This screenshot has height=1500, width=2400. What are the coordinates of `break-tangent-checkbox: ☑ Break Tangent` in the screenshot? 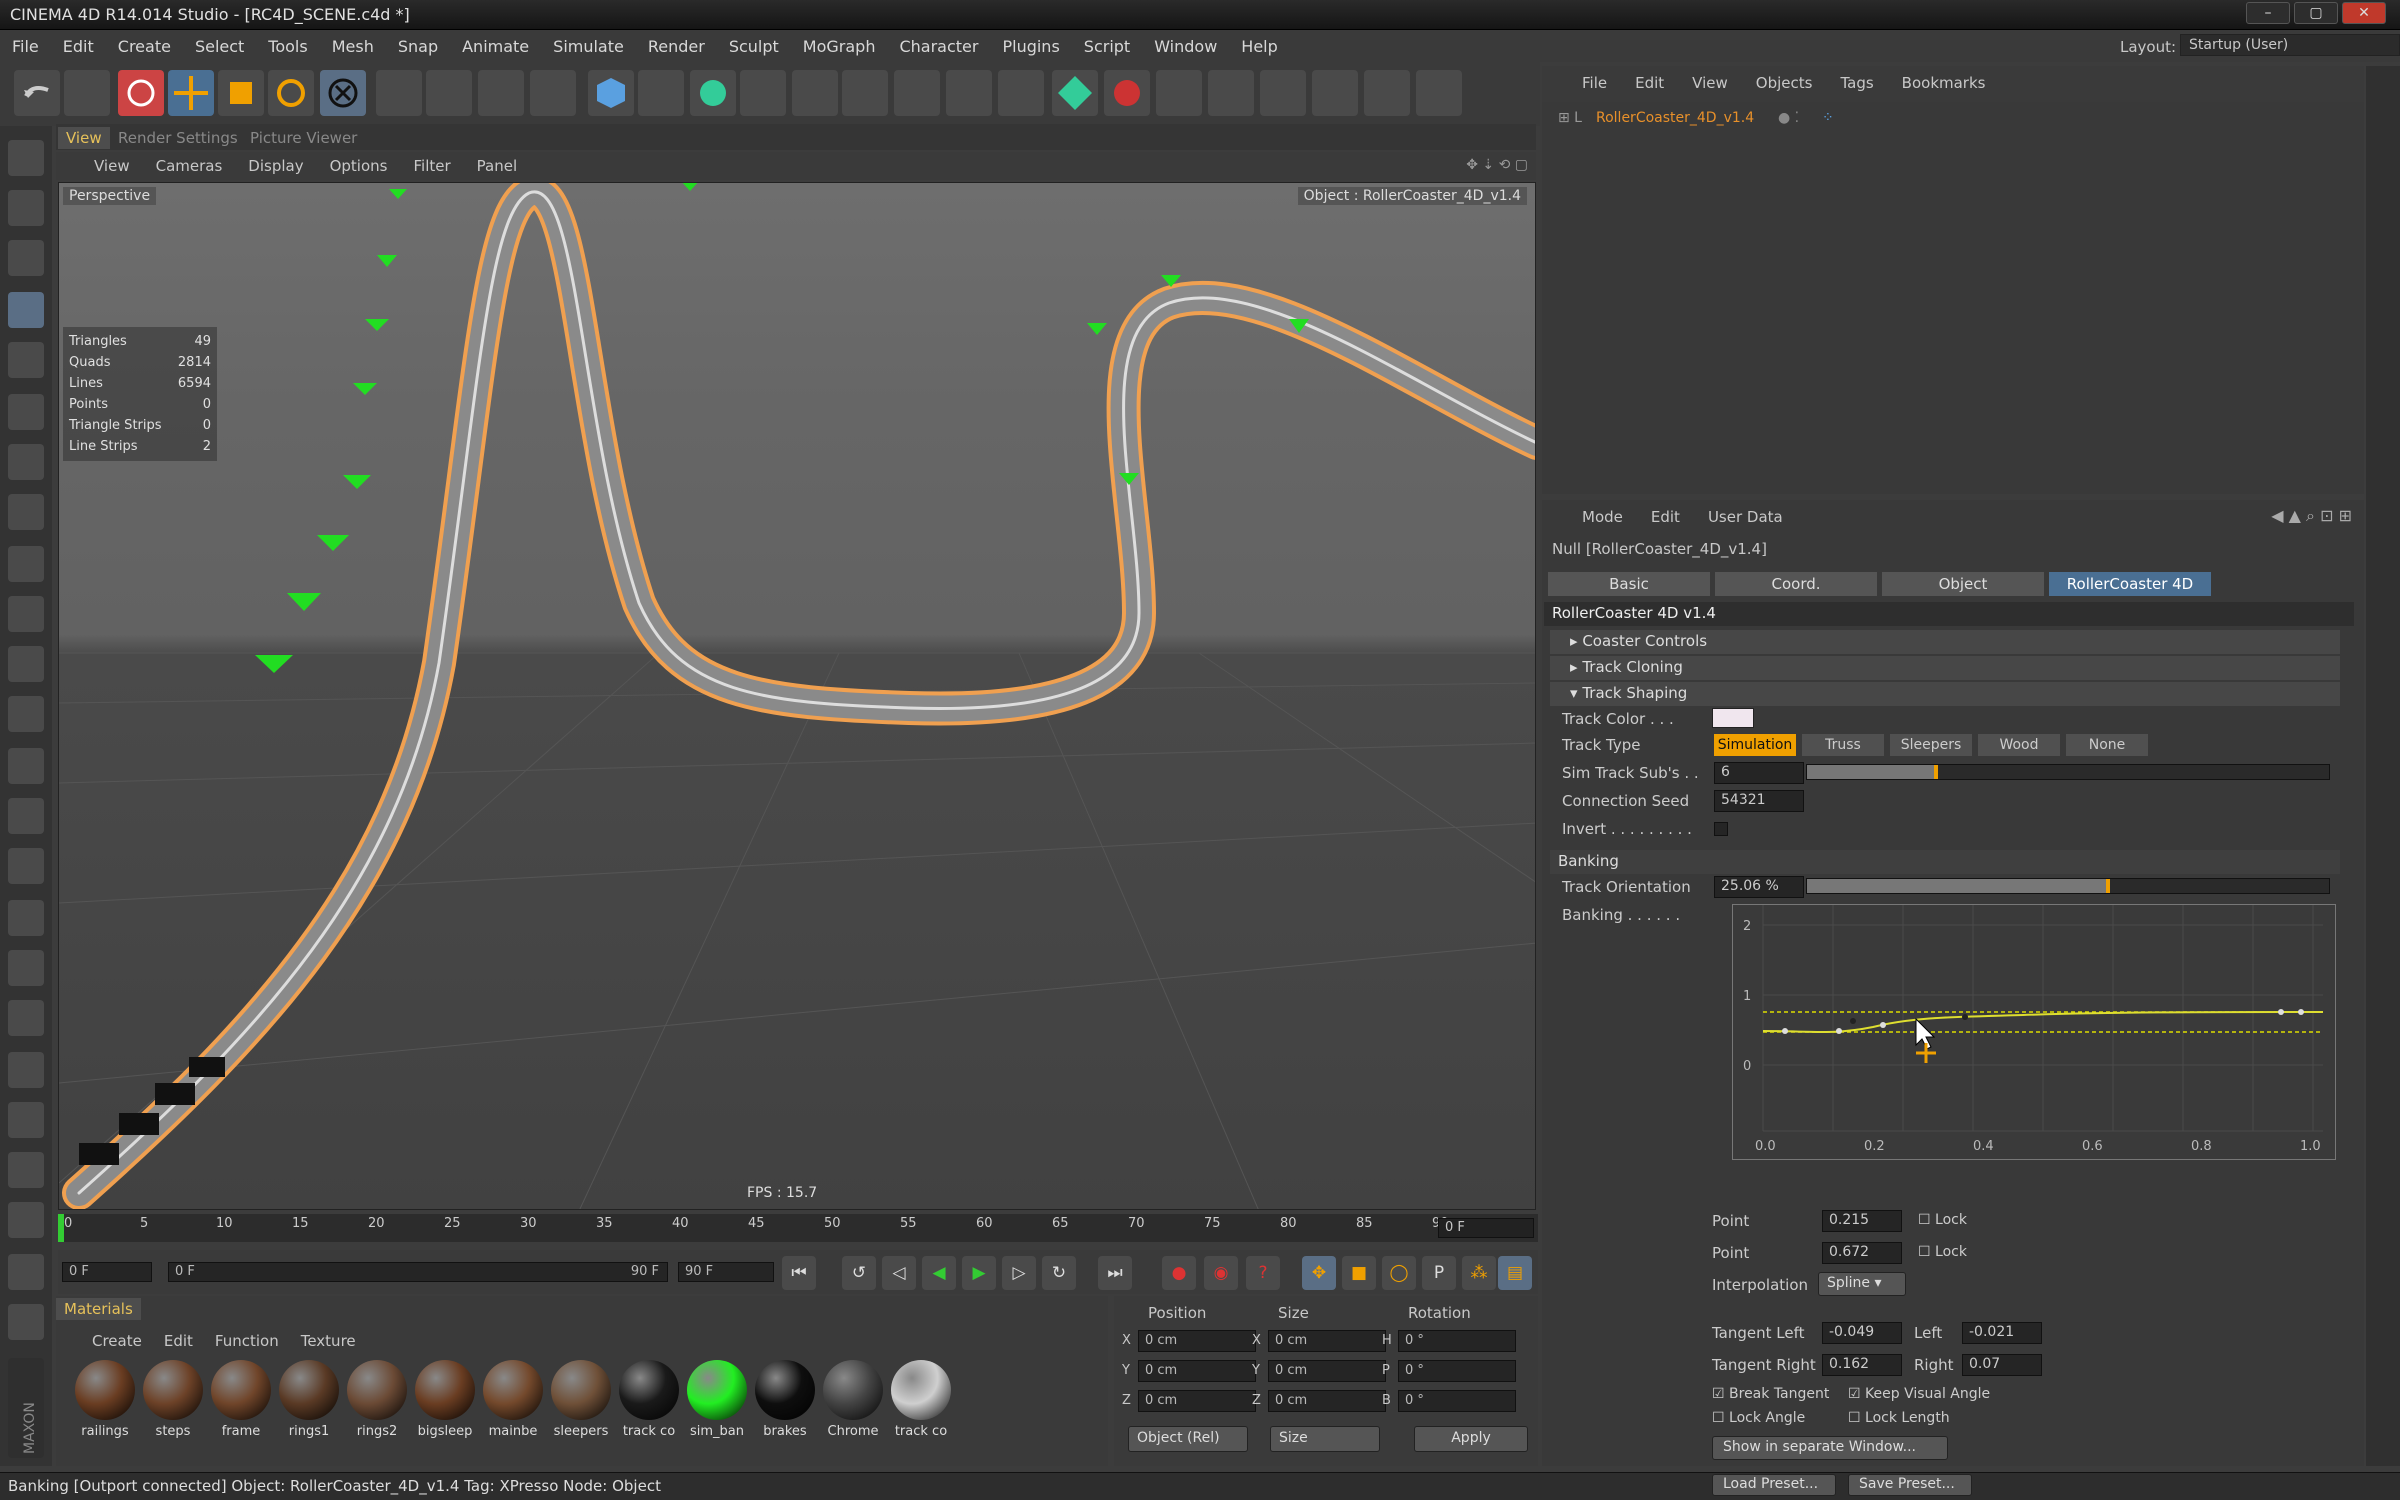 It's located at (1770, 1394).